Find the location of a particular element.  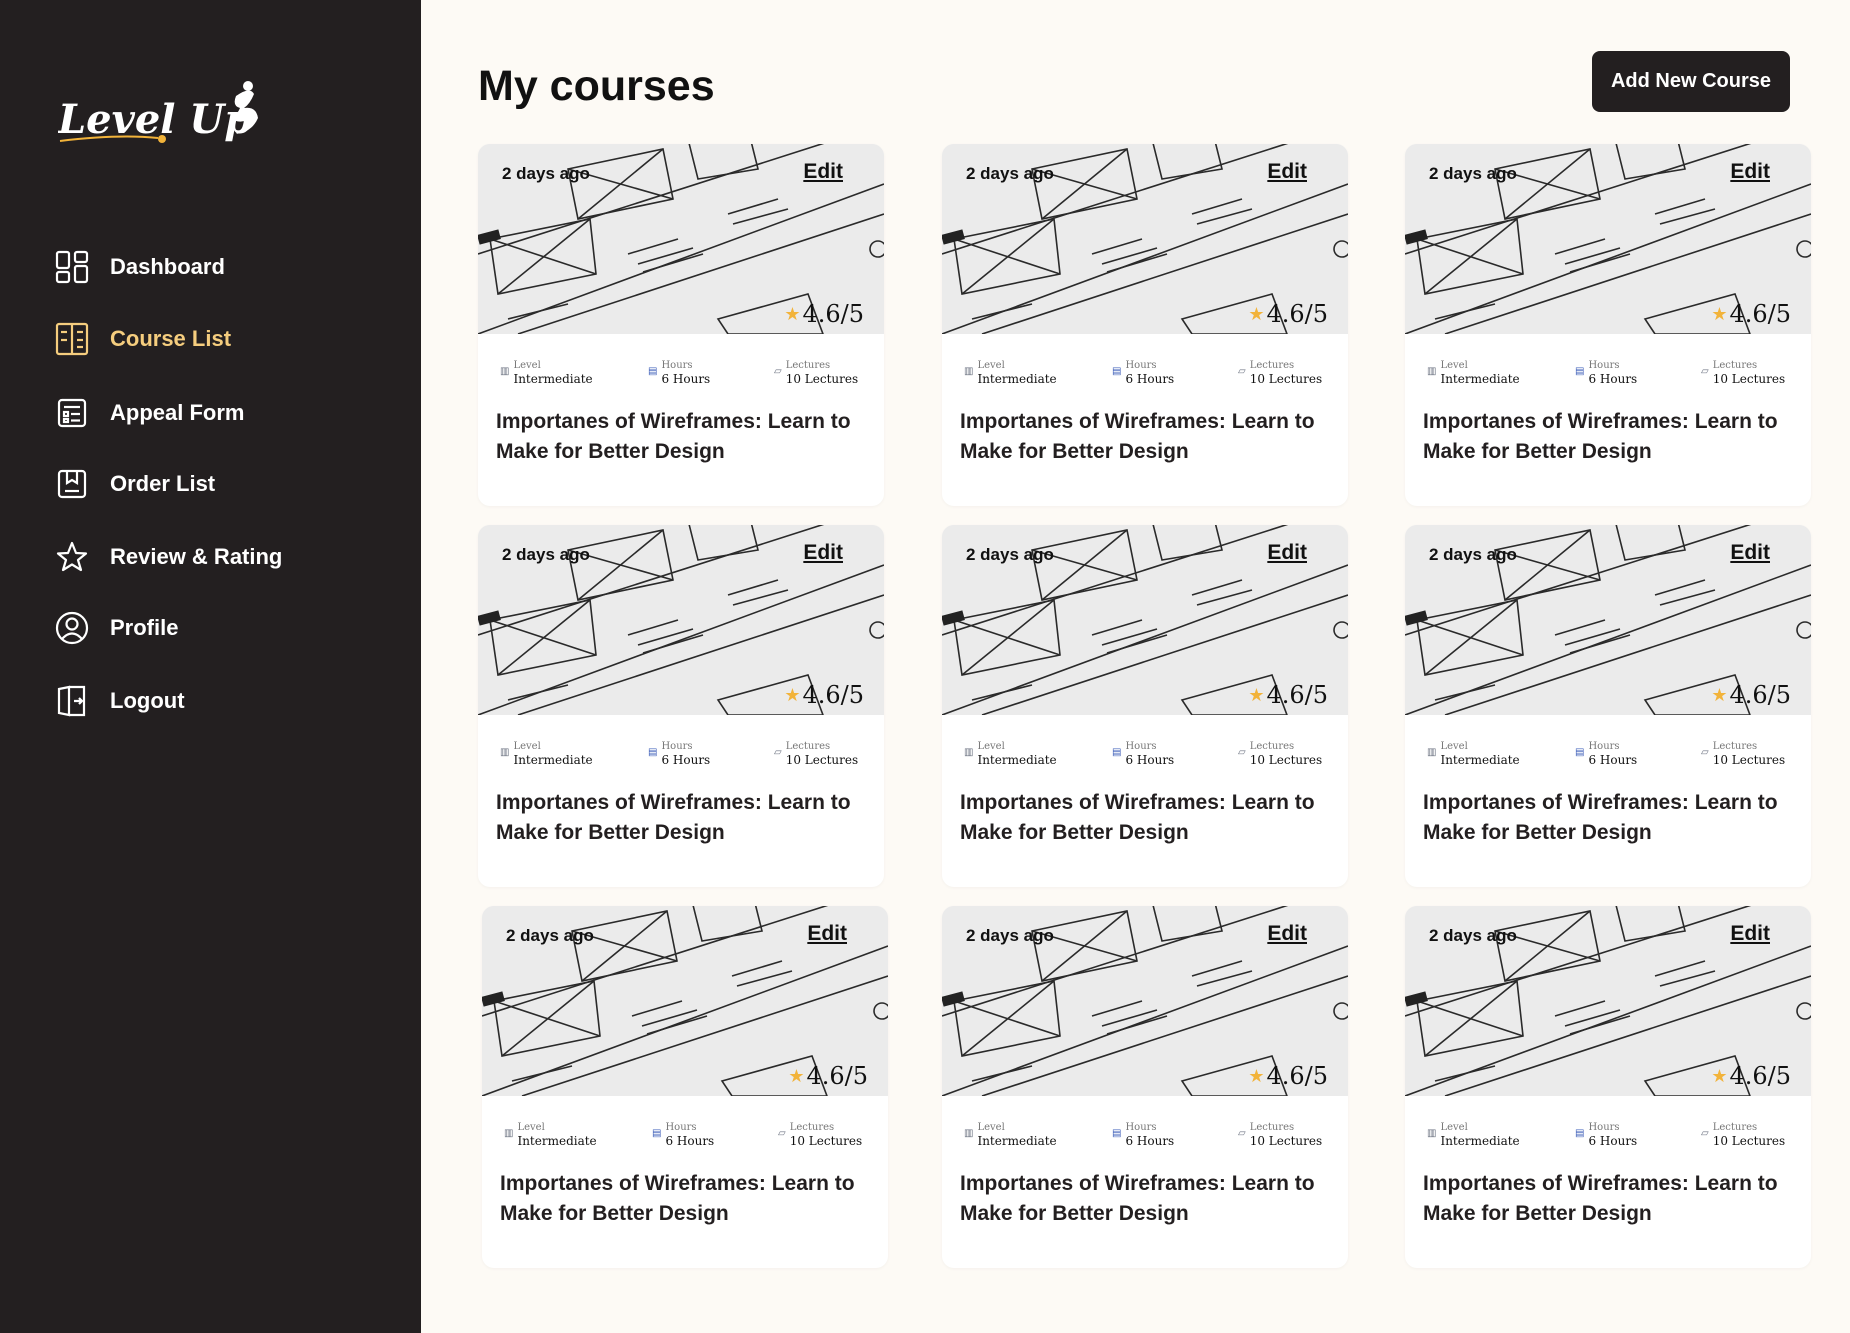

sidebar-item-order-list: Order List is located at coordinates (134, 484).